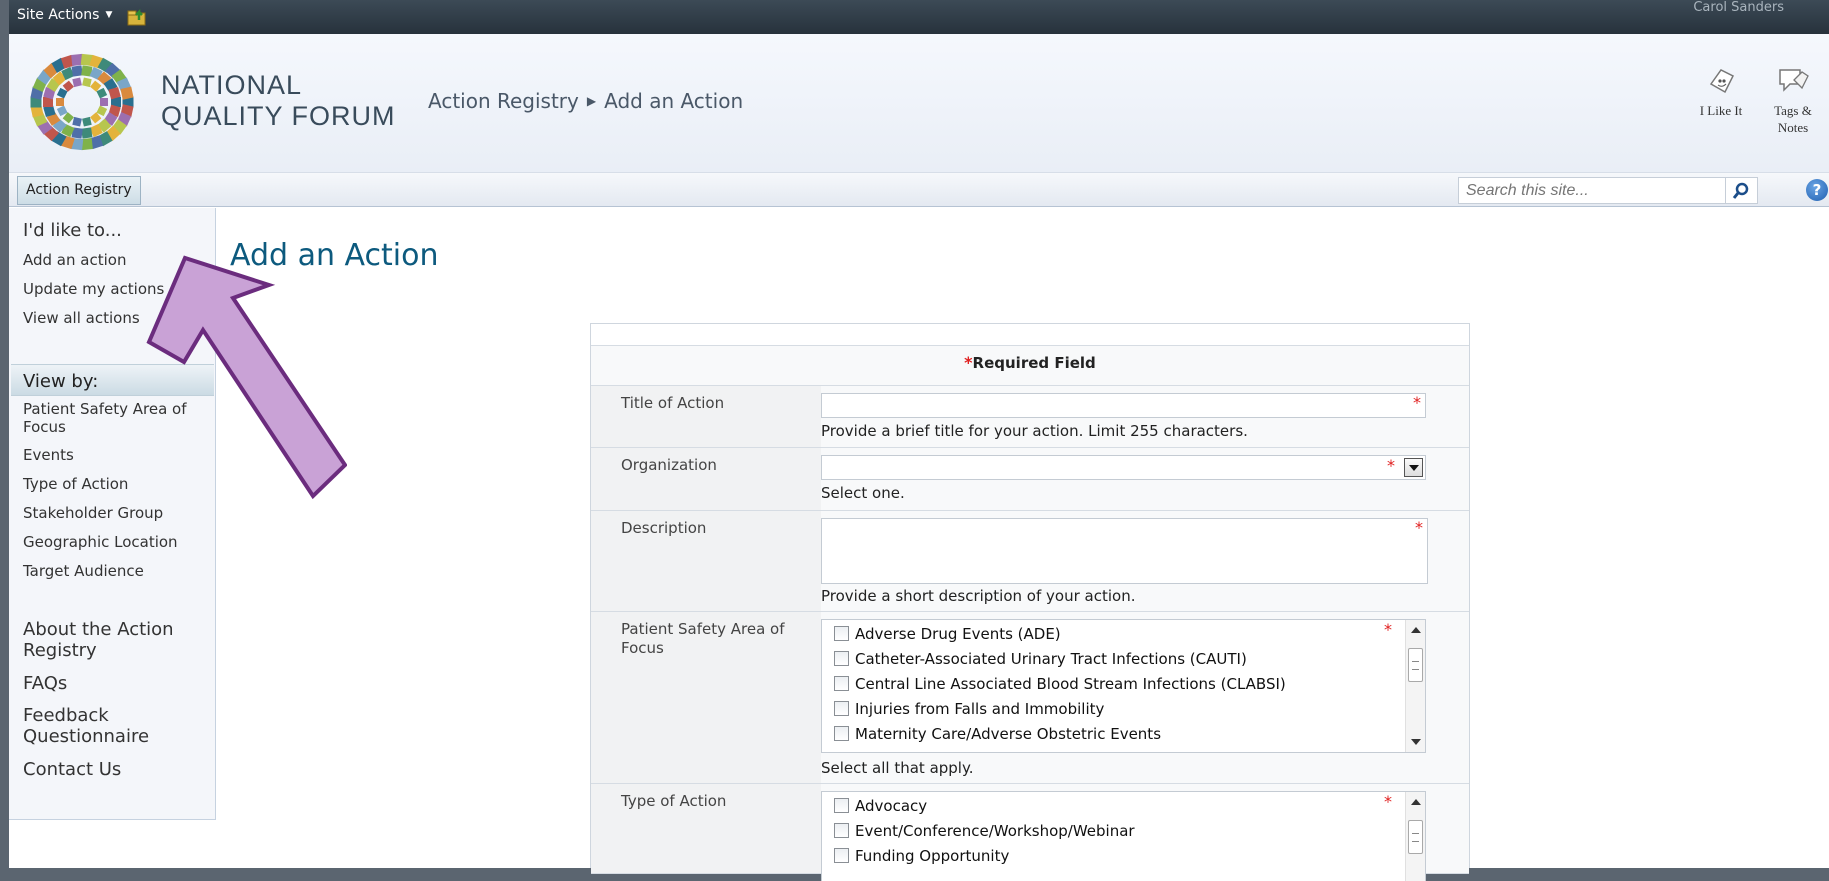 The width and height of the screenshot is (1829, 881). I want to click on search-button, so click(1742, 190).